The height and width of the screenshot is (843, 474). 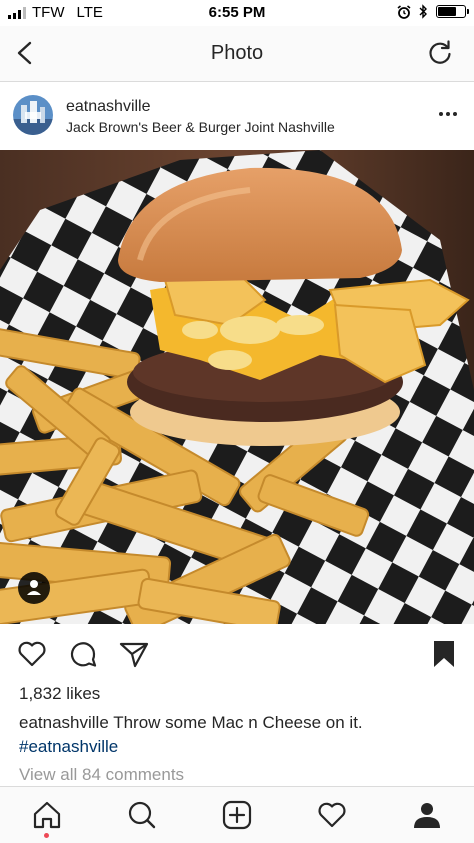 I want to click on alarm-icon, so click(x=404, y=11).